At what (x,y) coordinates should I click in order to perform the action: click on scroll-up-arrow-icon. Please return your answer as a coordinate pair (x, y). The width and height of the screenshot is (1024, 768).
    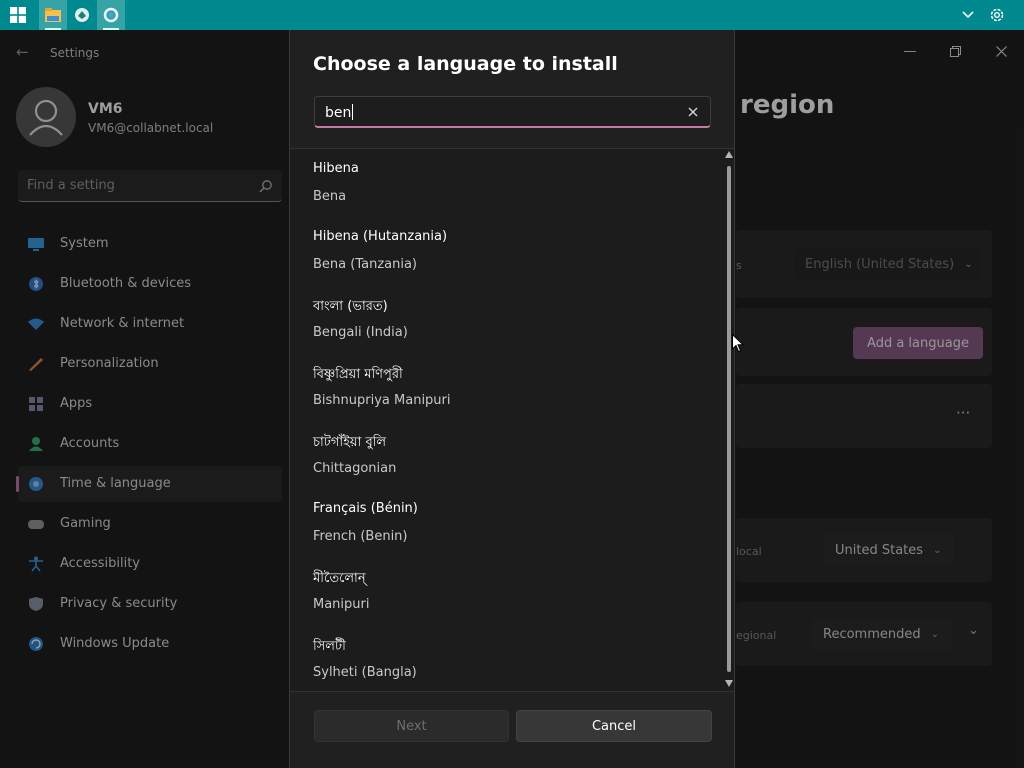
    Looking at the image, I should click on (729, 154).